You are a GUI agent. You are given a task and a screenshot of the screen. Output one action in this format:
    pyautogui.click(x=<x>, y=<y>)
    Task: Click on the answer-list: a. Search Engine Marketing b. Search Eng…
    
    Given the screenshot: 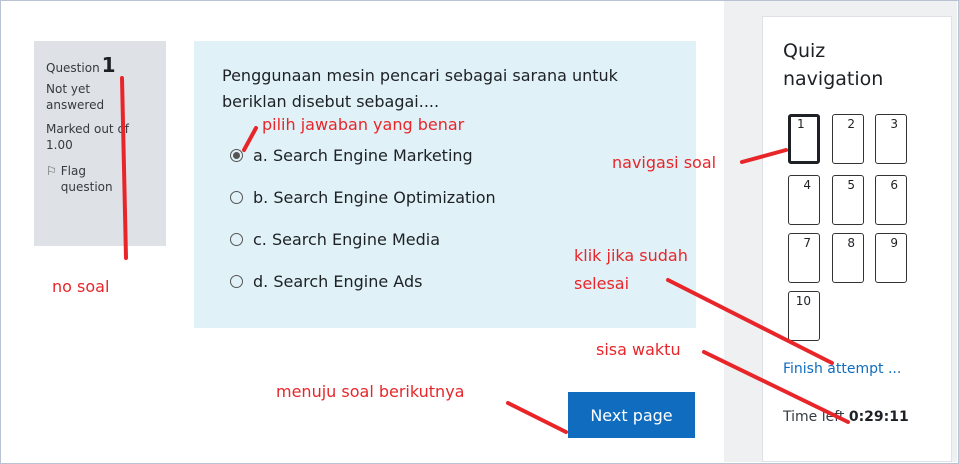 What is the action you would take?
    pyautogui.click(x=363, y=228)
    